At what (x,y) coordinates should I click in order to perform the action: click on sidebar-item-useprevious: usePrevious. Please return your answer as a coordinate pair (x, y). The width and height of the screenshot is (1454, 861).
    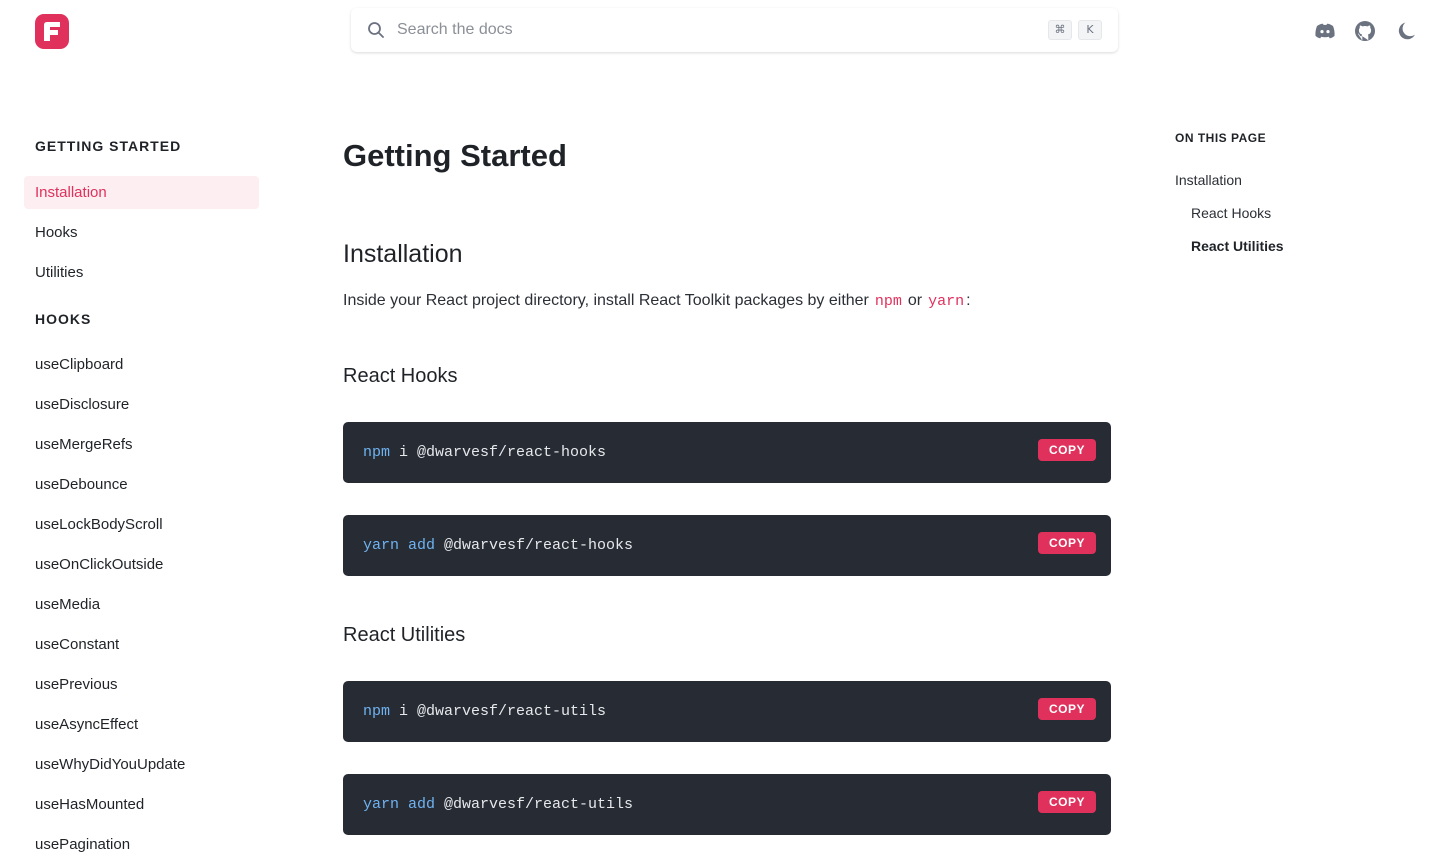
    Looking at the image, I should click on (141, 684).